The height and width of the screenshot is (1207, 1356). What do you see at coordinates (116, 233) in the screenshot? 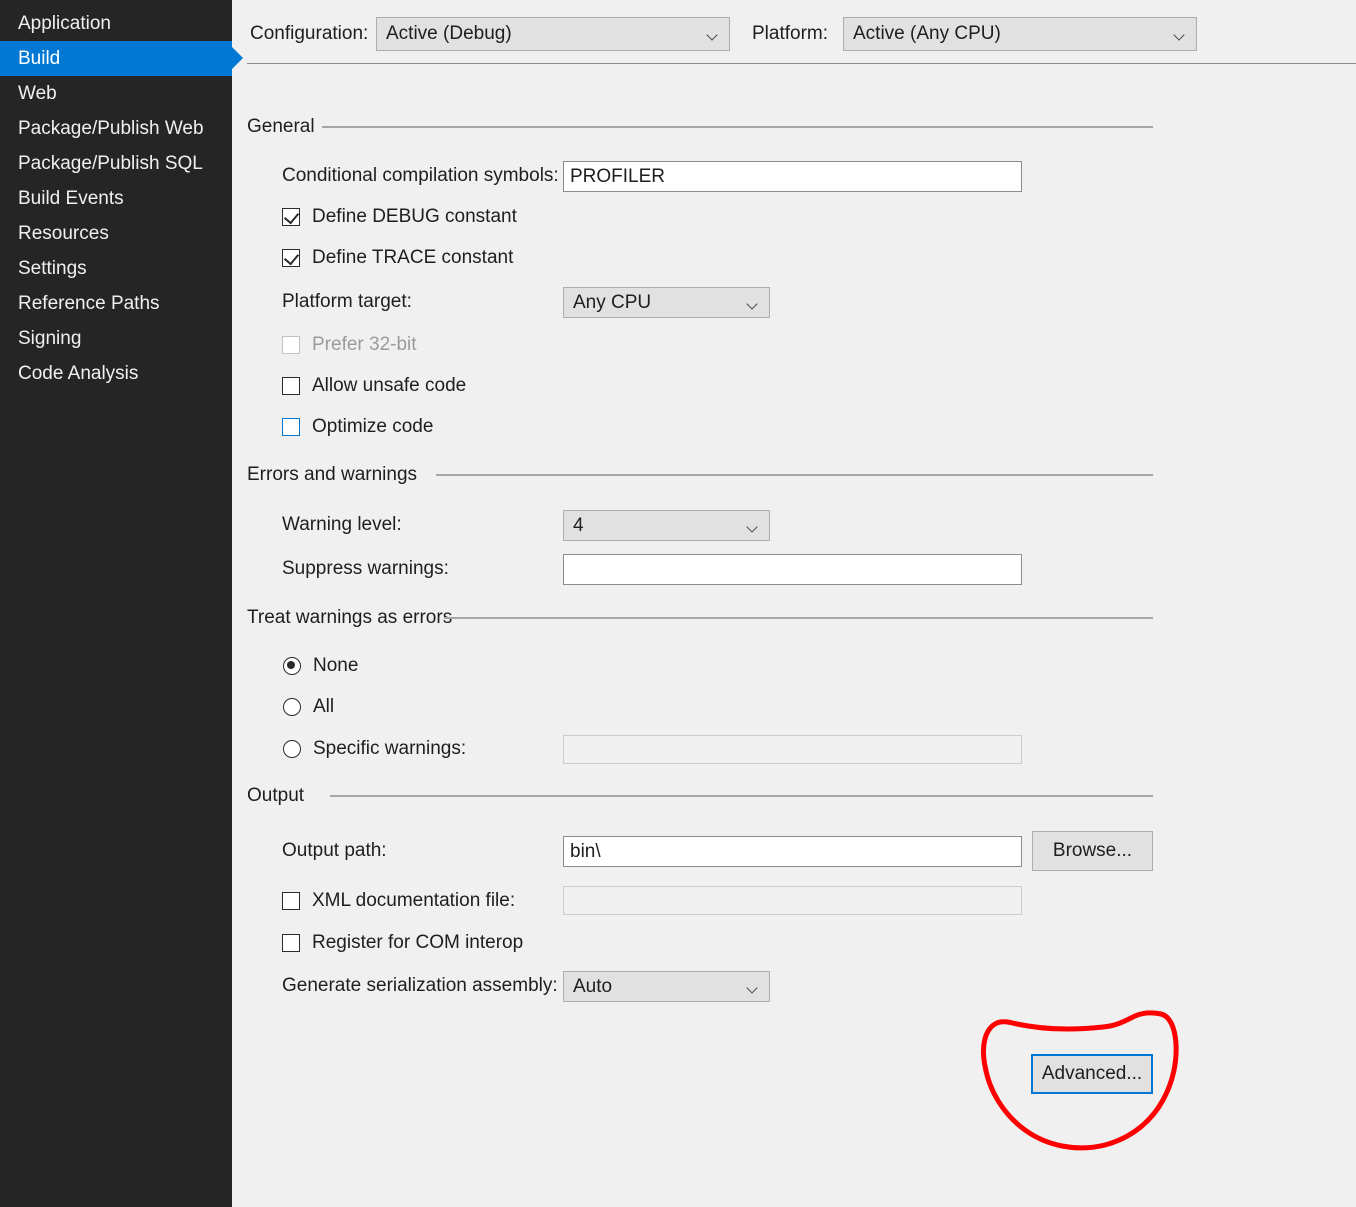
I see `sidebar-item-resources: Resources` at bounding box center [116, 233].